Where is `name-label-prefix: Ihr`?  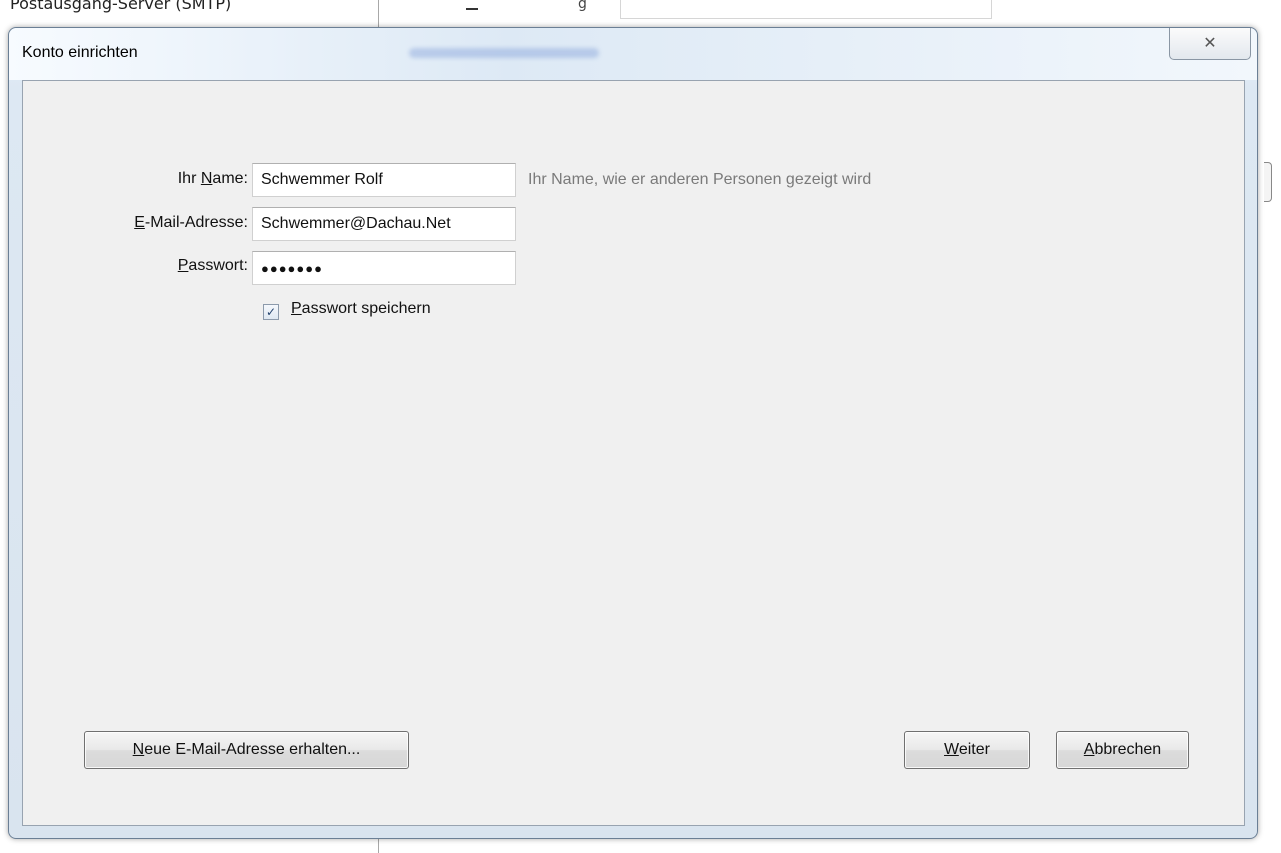 name-label-prefix: Ihr is located at coordinates (189, 178).